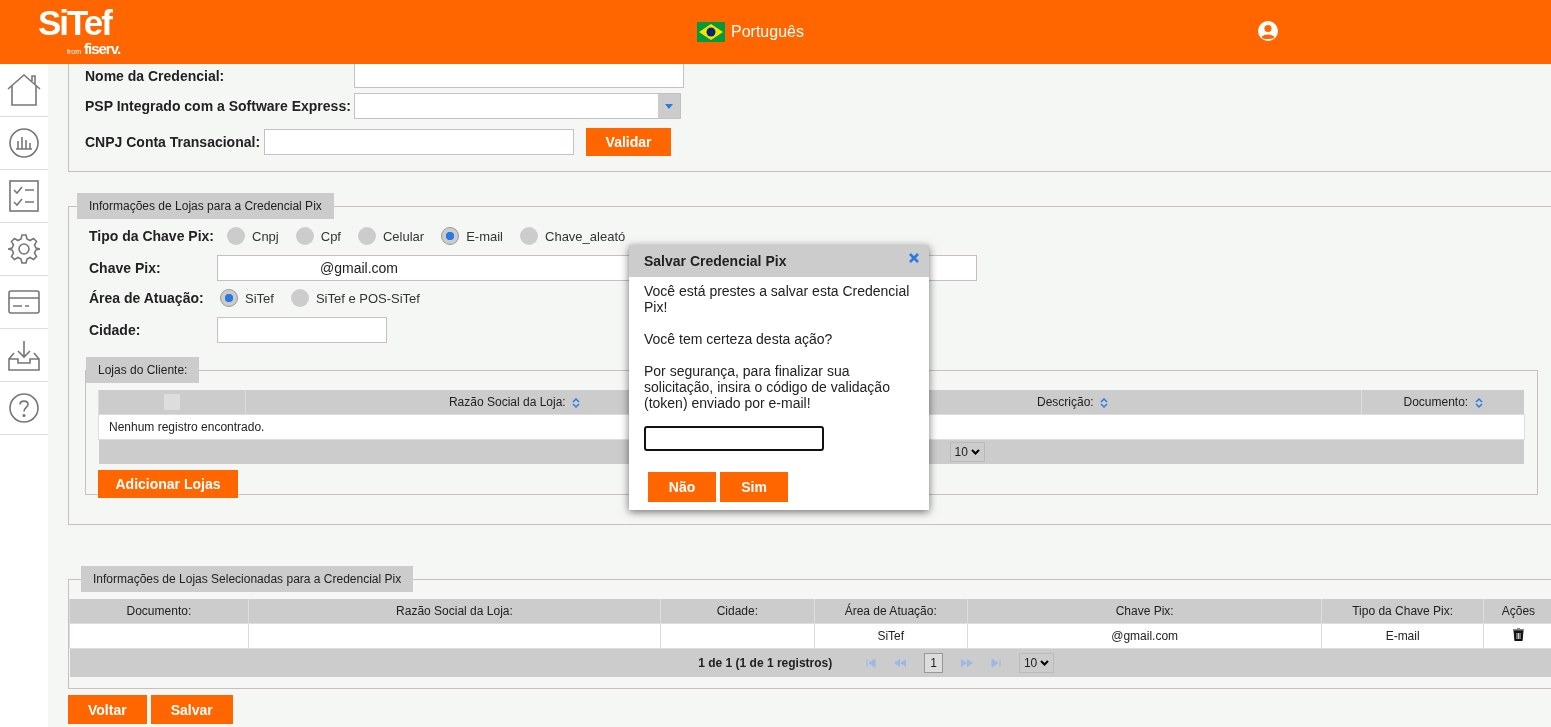 The height and width of the screenshot is (727, 1551). What do you see at coordinates (669, 106) in the screenshot?
I see `caret-icon` at bounding box center [669, 106].